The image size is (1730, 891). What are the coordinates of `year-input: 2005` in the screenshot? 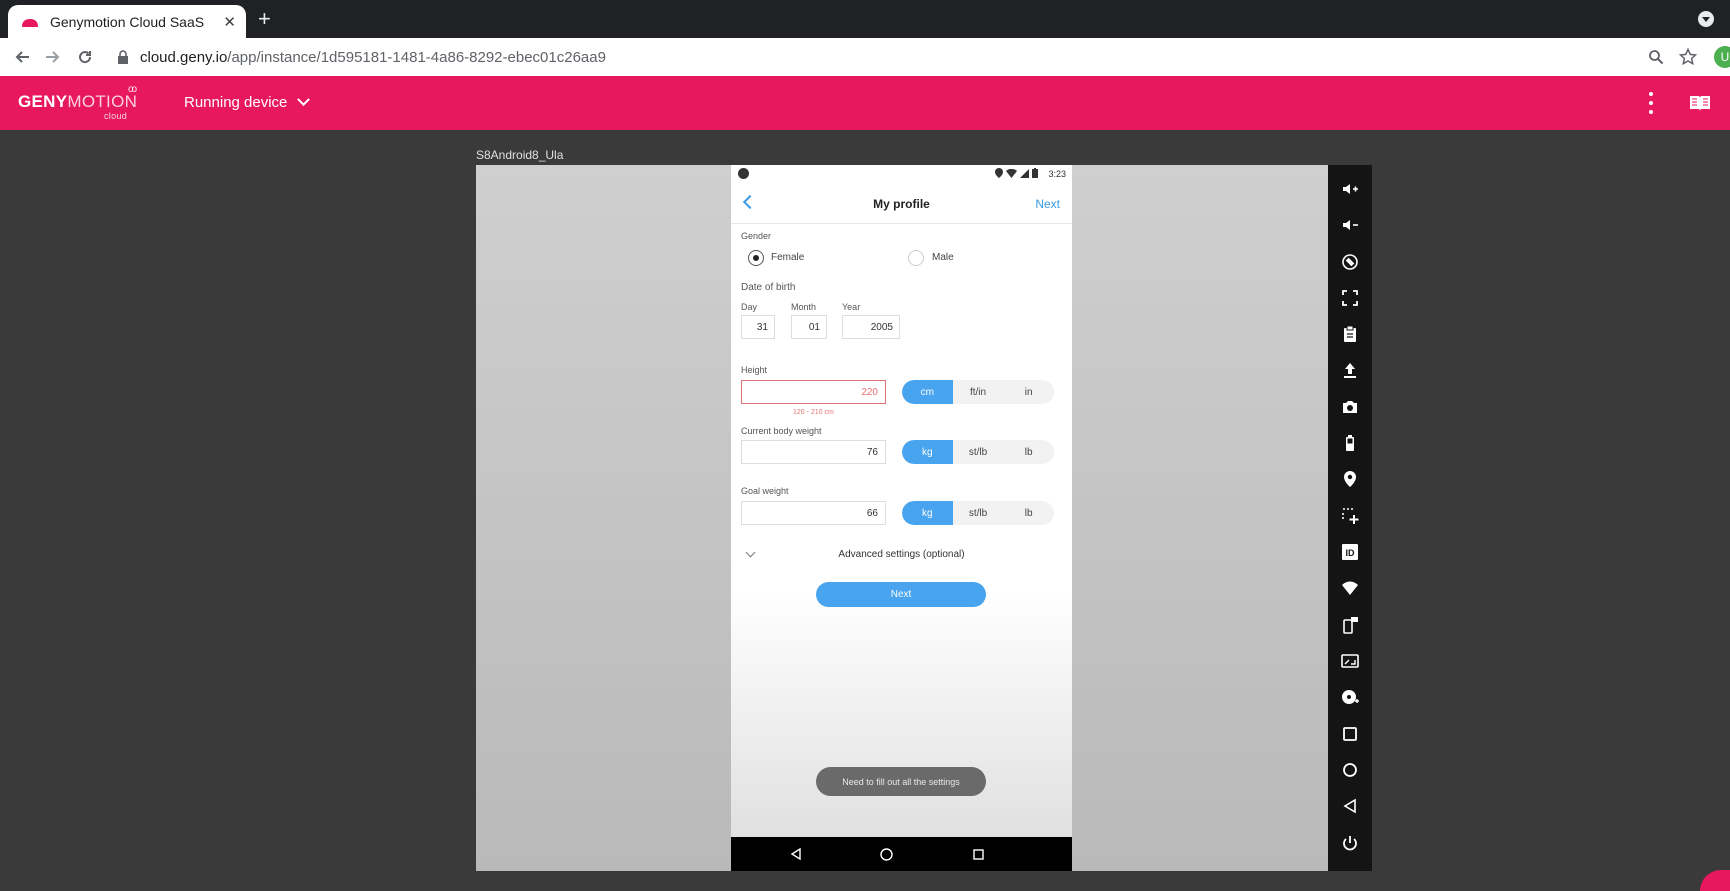 It's located at (871, 327).